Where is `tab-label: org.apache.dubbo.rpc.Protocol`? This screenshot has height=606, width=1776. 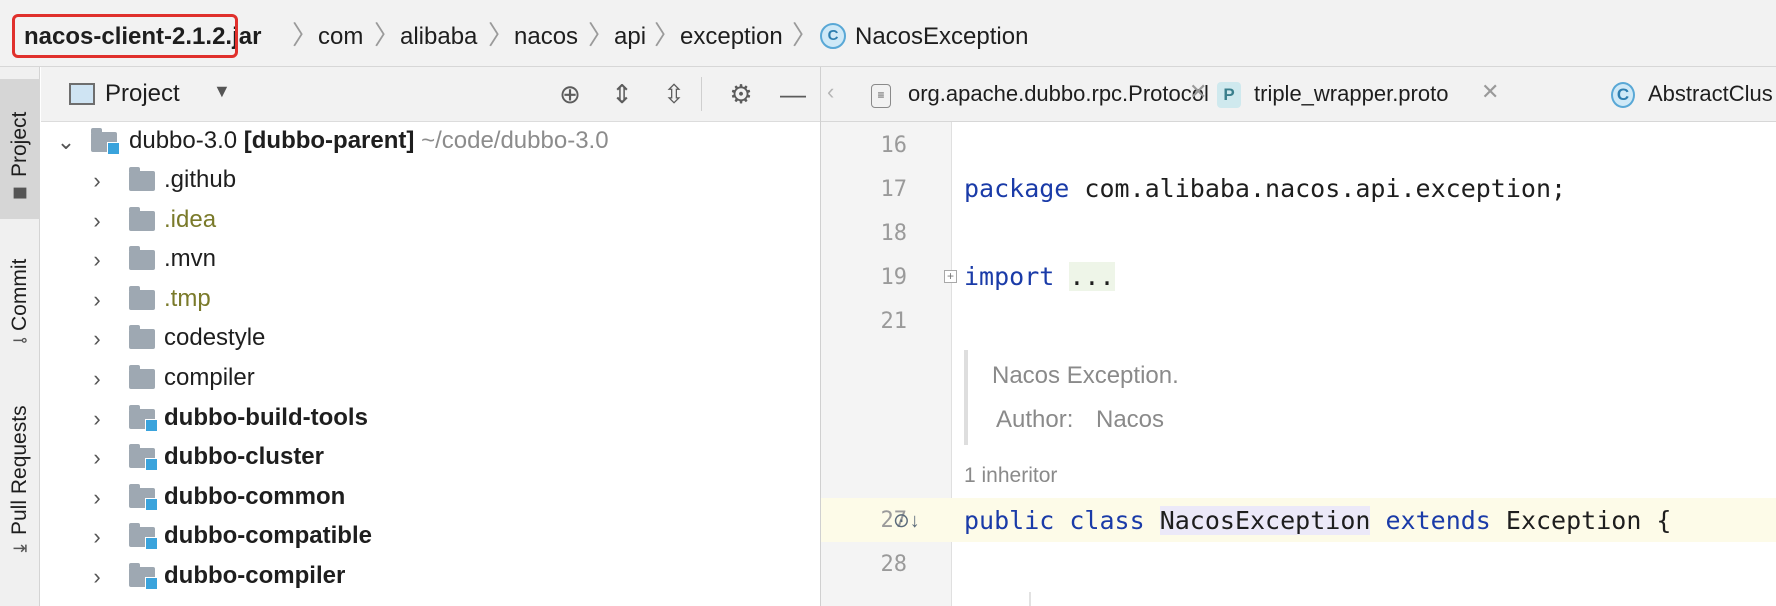 tab-label: org.apache.dubbo.rpc.Protocol is located at coordinates (1058, 93).